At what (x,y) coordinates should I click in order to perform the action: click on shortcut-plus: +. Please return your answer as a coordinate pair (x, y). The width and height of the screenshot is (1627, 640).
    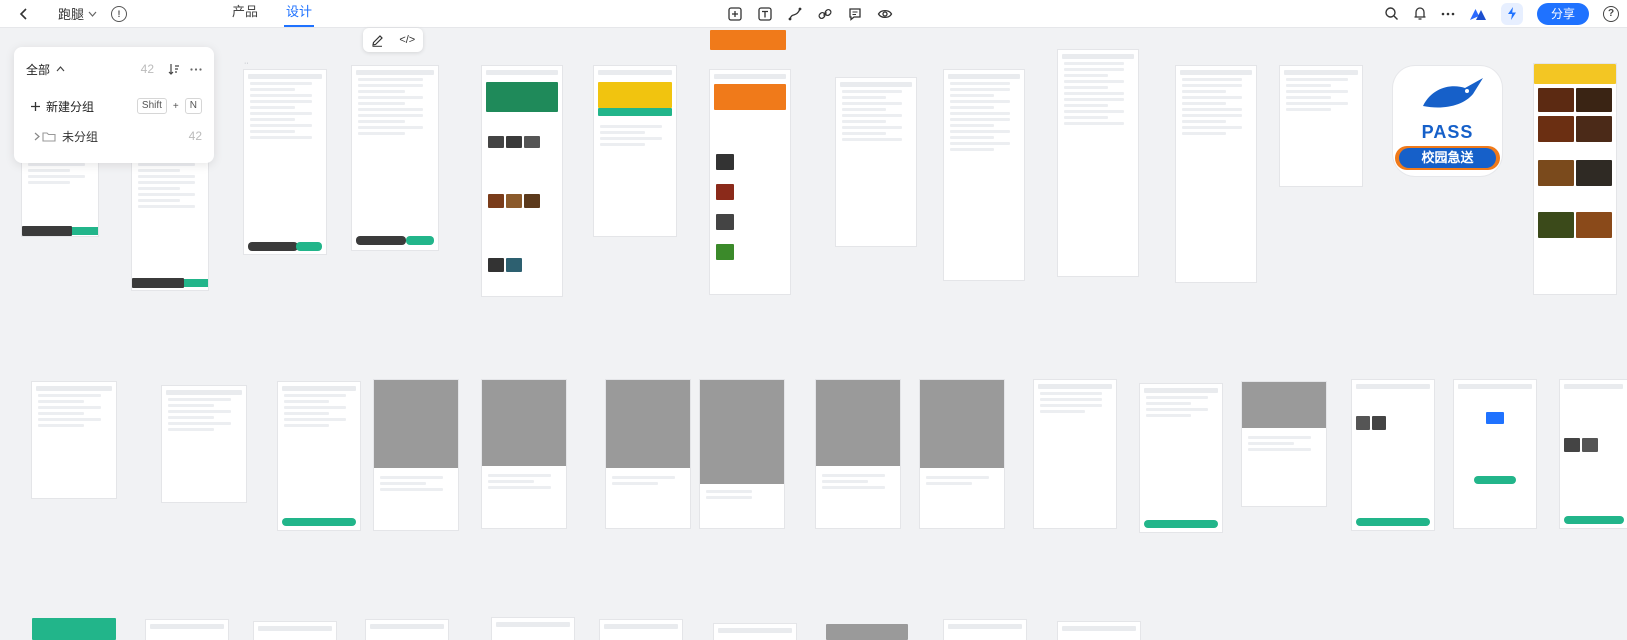
    Looking at the image, I should click on (175, 106).